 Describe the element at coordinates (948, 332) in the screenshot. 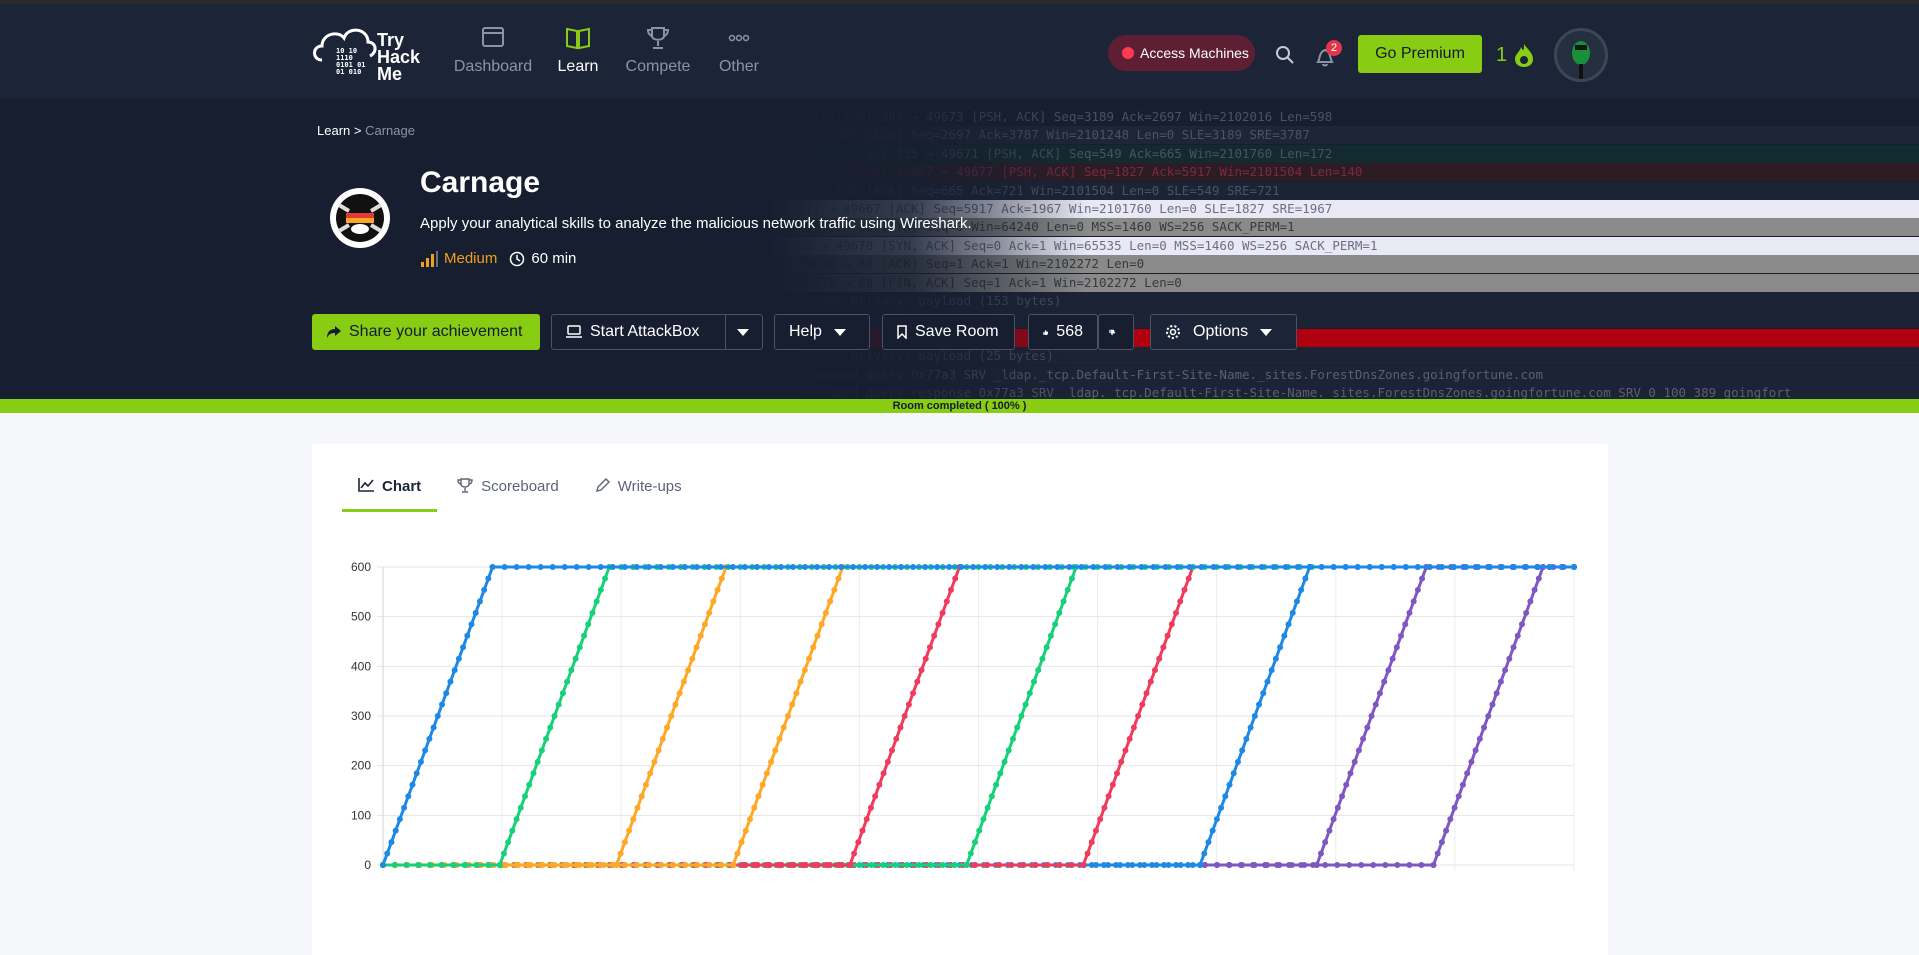

I see `save-room-button: Save Room` at that location.